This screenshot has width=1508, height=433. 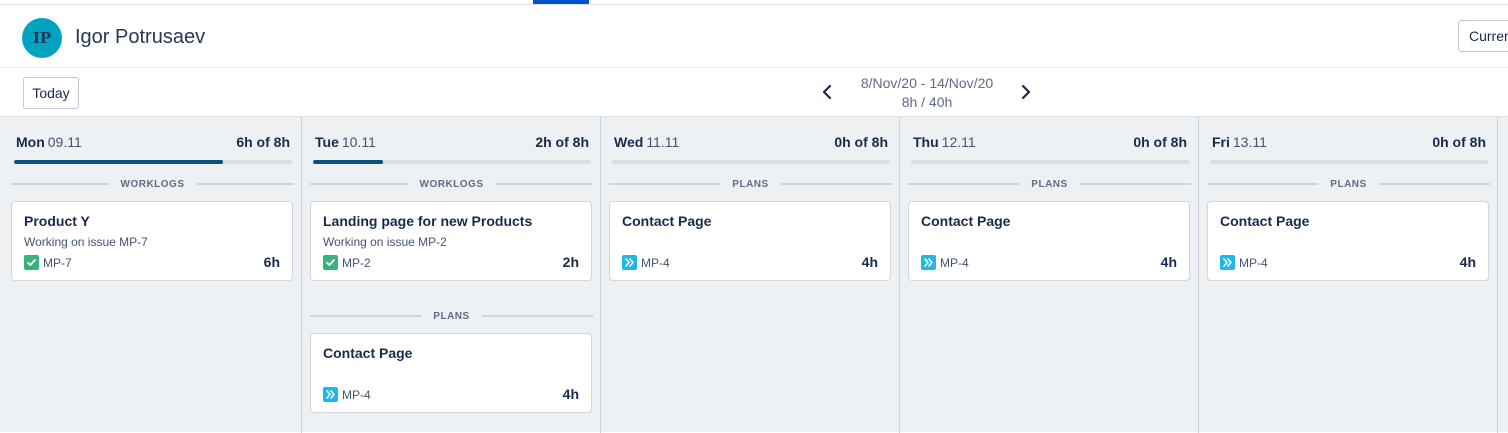 I want to click on issue-key: MP-2, so click(x=347, y=262).